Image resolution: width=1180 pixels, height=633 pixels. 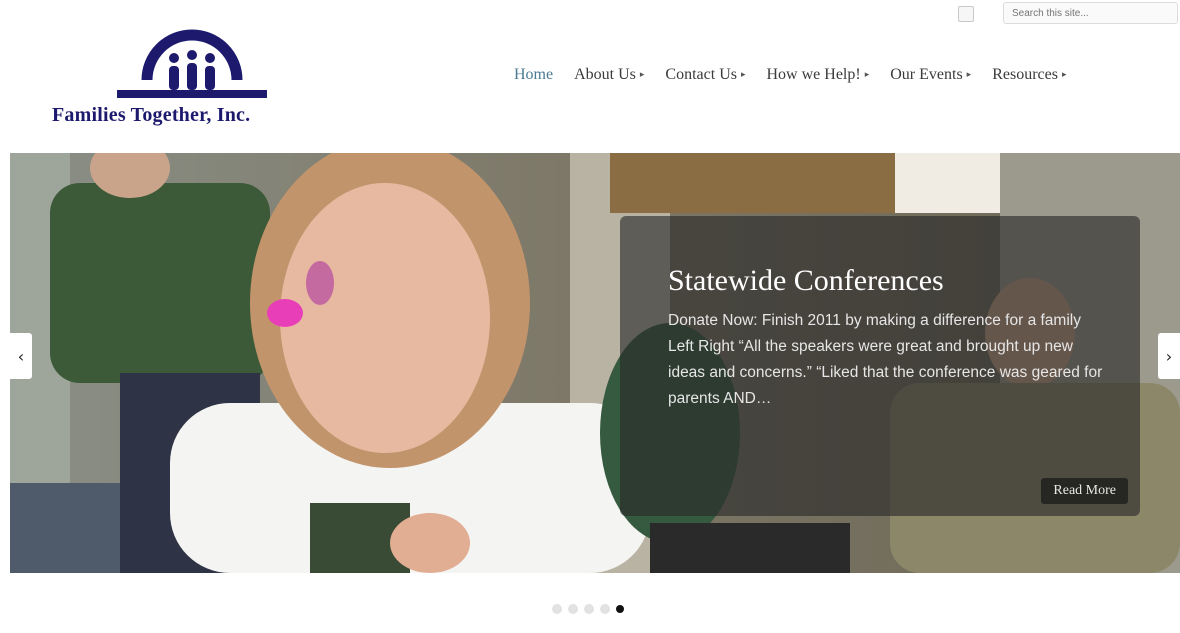 I want to click on nav-home-label: Home, so click(x=534, y=74).